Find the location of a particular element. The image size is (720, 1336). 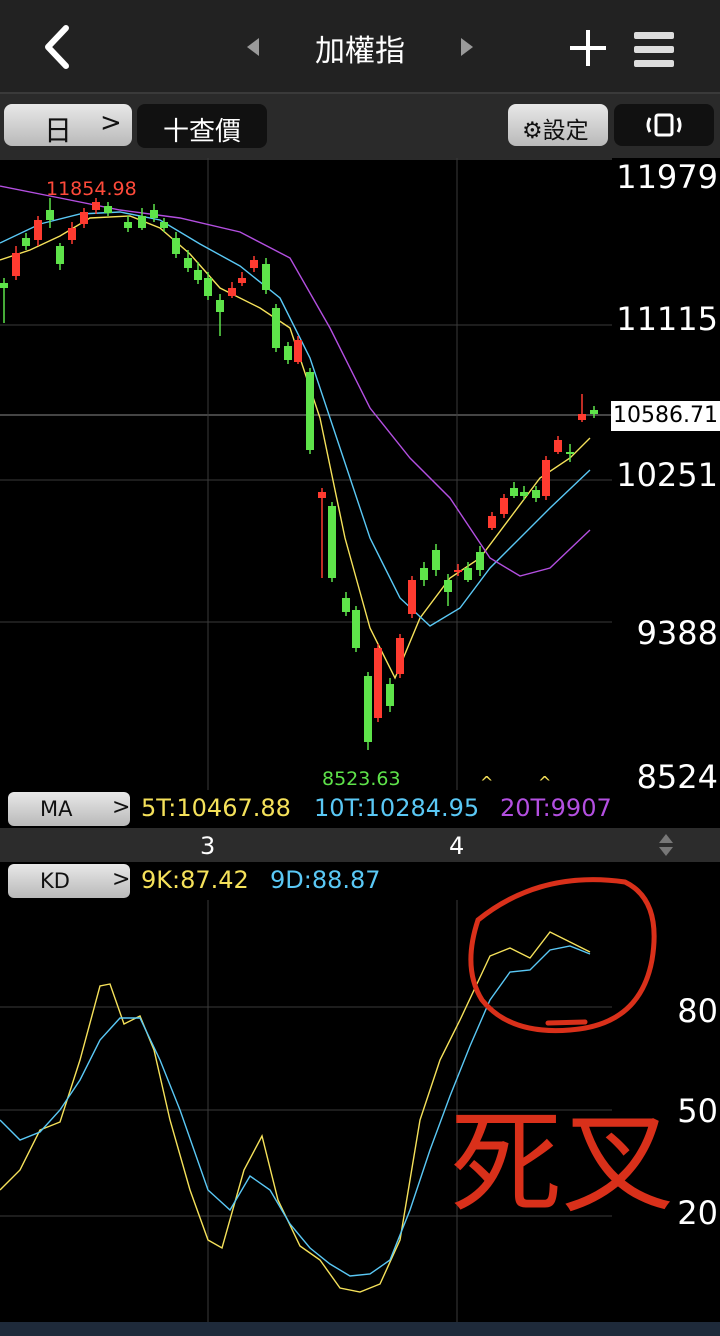

quote-label: 十查價 is located at coordinates (202, 132).